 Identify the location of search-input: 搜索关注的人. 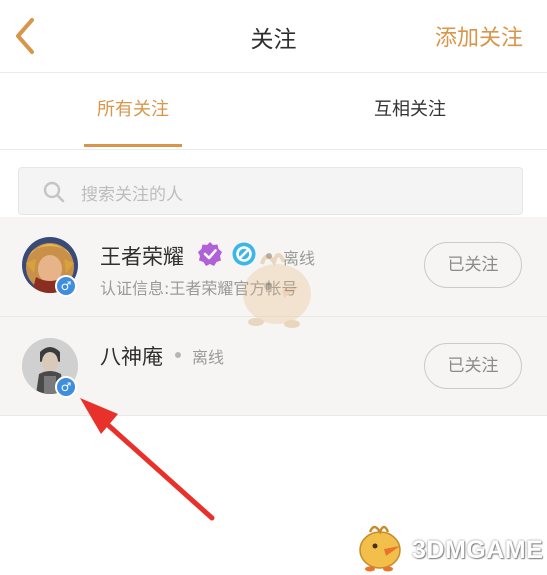
(270, 191).